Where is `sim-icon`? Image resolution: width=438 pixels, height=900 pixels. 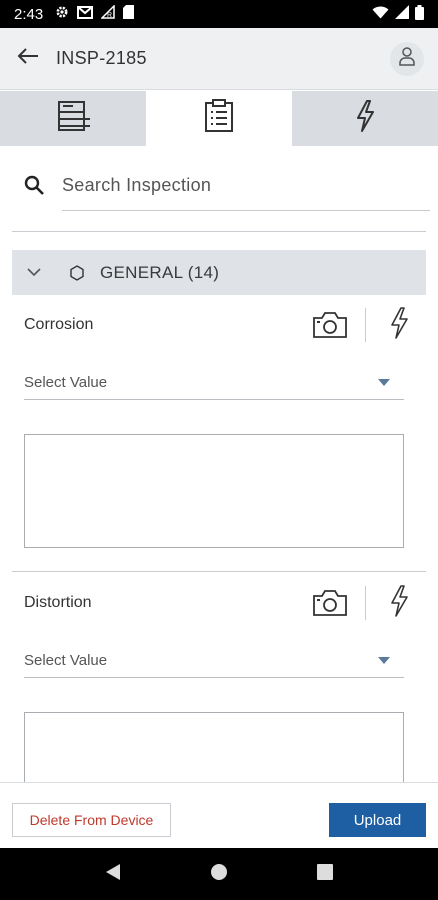
sim-icon is located at coordinates (129, 14).